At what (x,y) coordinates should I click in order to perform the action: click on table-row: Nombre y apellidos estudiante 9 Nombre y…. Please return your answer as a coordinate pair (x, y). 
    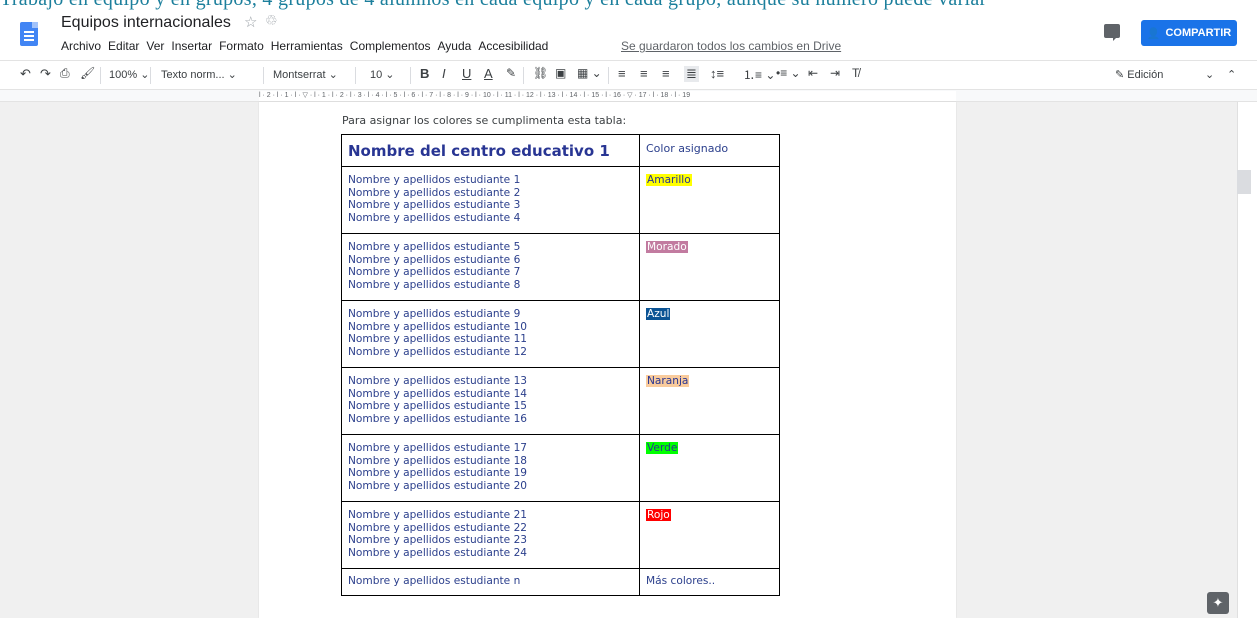
    Looking at the image, I should click on (560, 334).